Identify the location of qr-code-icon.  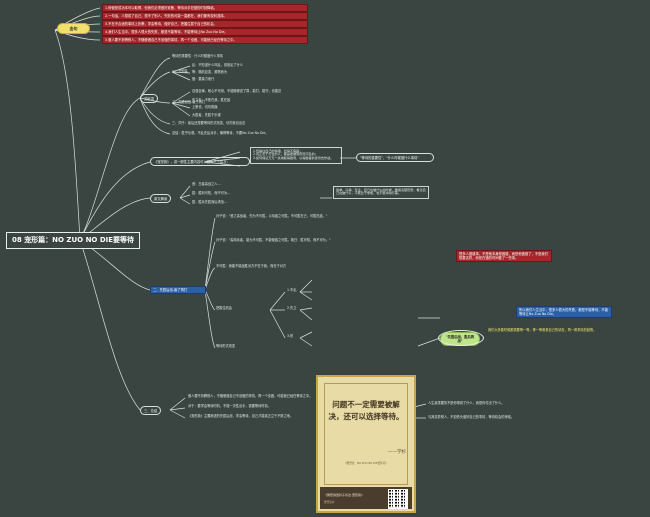
(398, 499).